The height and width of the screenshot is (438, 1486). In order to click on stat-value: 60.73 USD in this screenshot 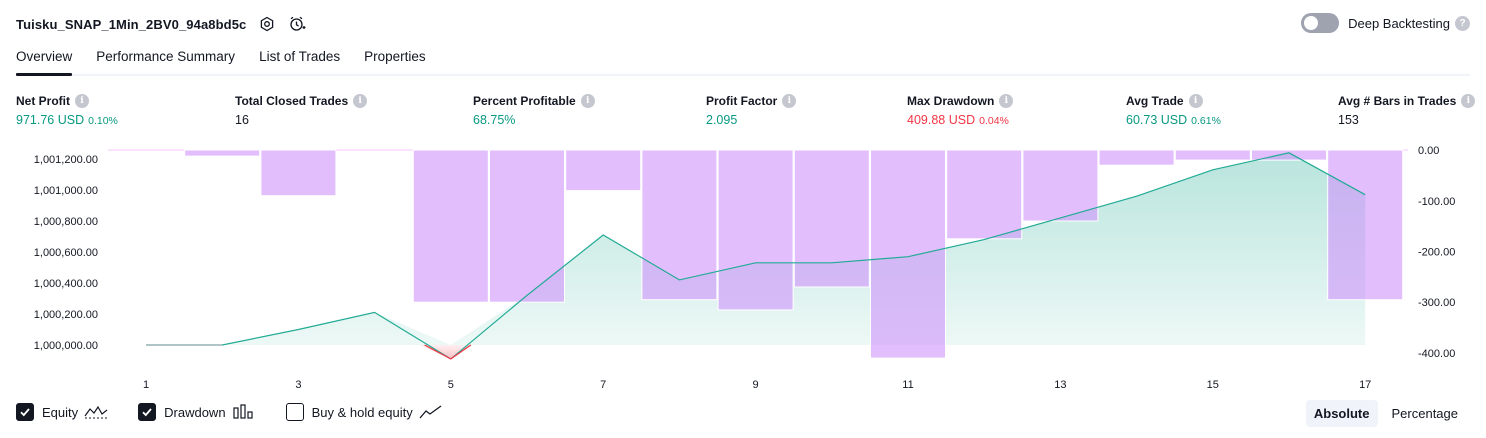, I will do `click(1157, 120)`.